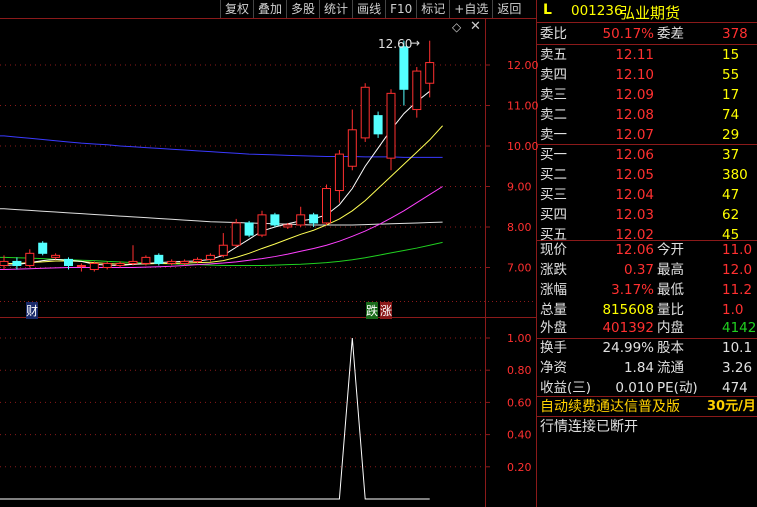 Image resolution: width=757 pixels, height=507 pixels. What do you see at coordinates (519, 338) in the screenshot?
I see `indicator-tick-label: 1.00` at bounding box center [519, 338].